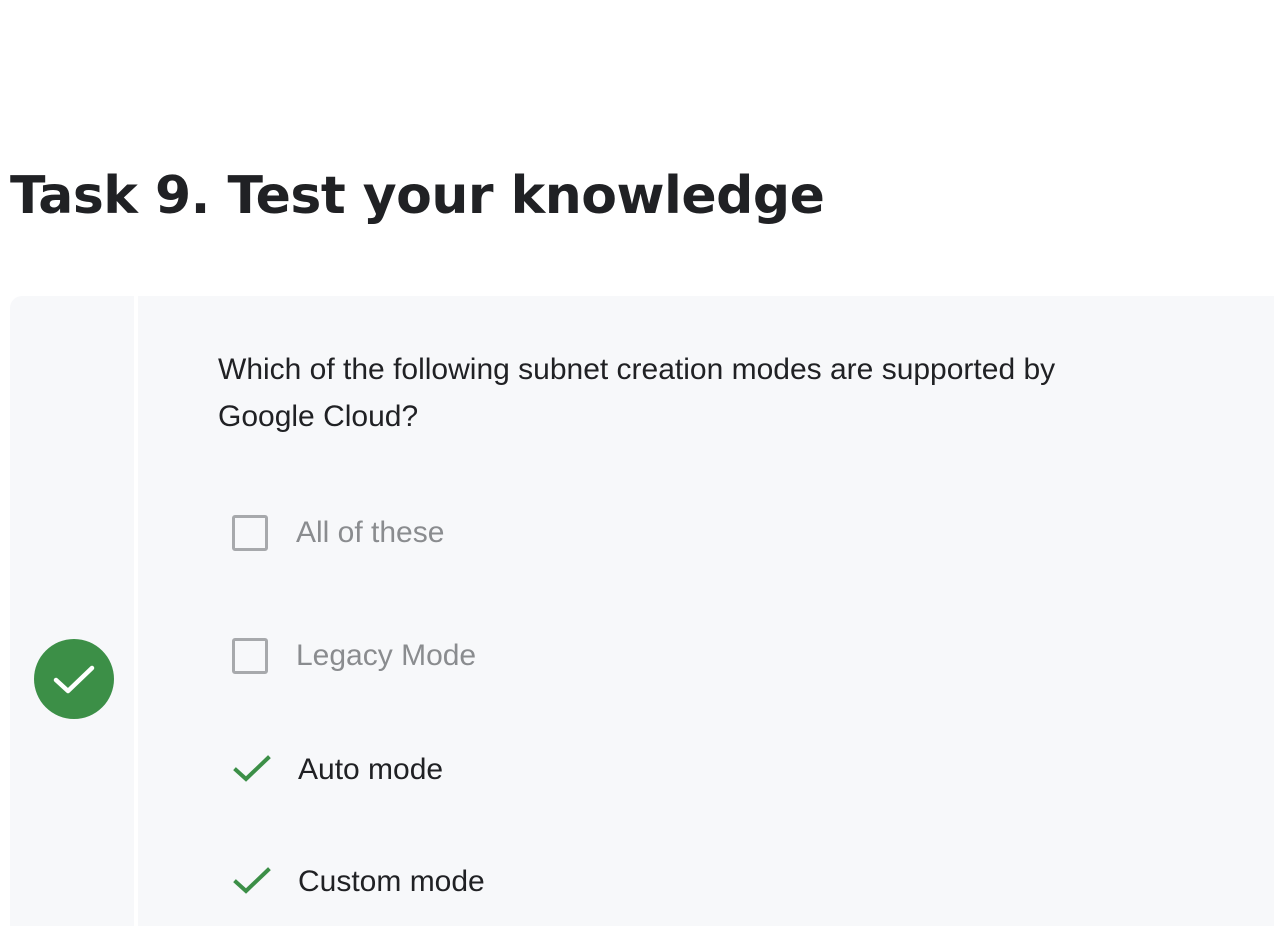 The image size is (1274, 926). Describe the element at coordinates (74, 611) in the screenshot. I see `quiz-status-column` at that location.